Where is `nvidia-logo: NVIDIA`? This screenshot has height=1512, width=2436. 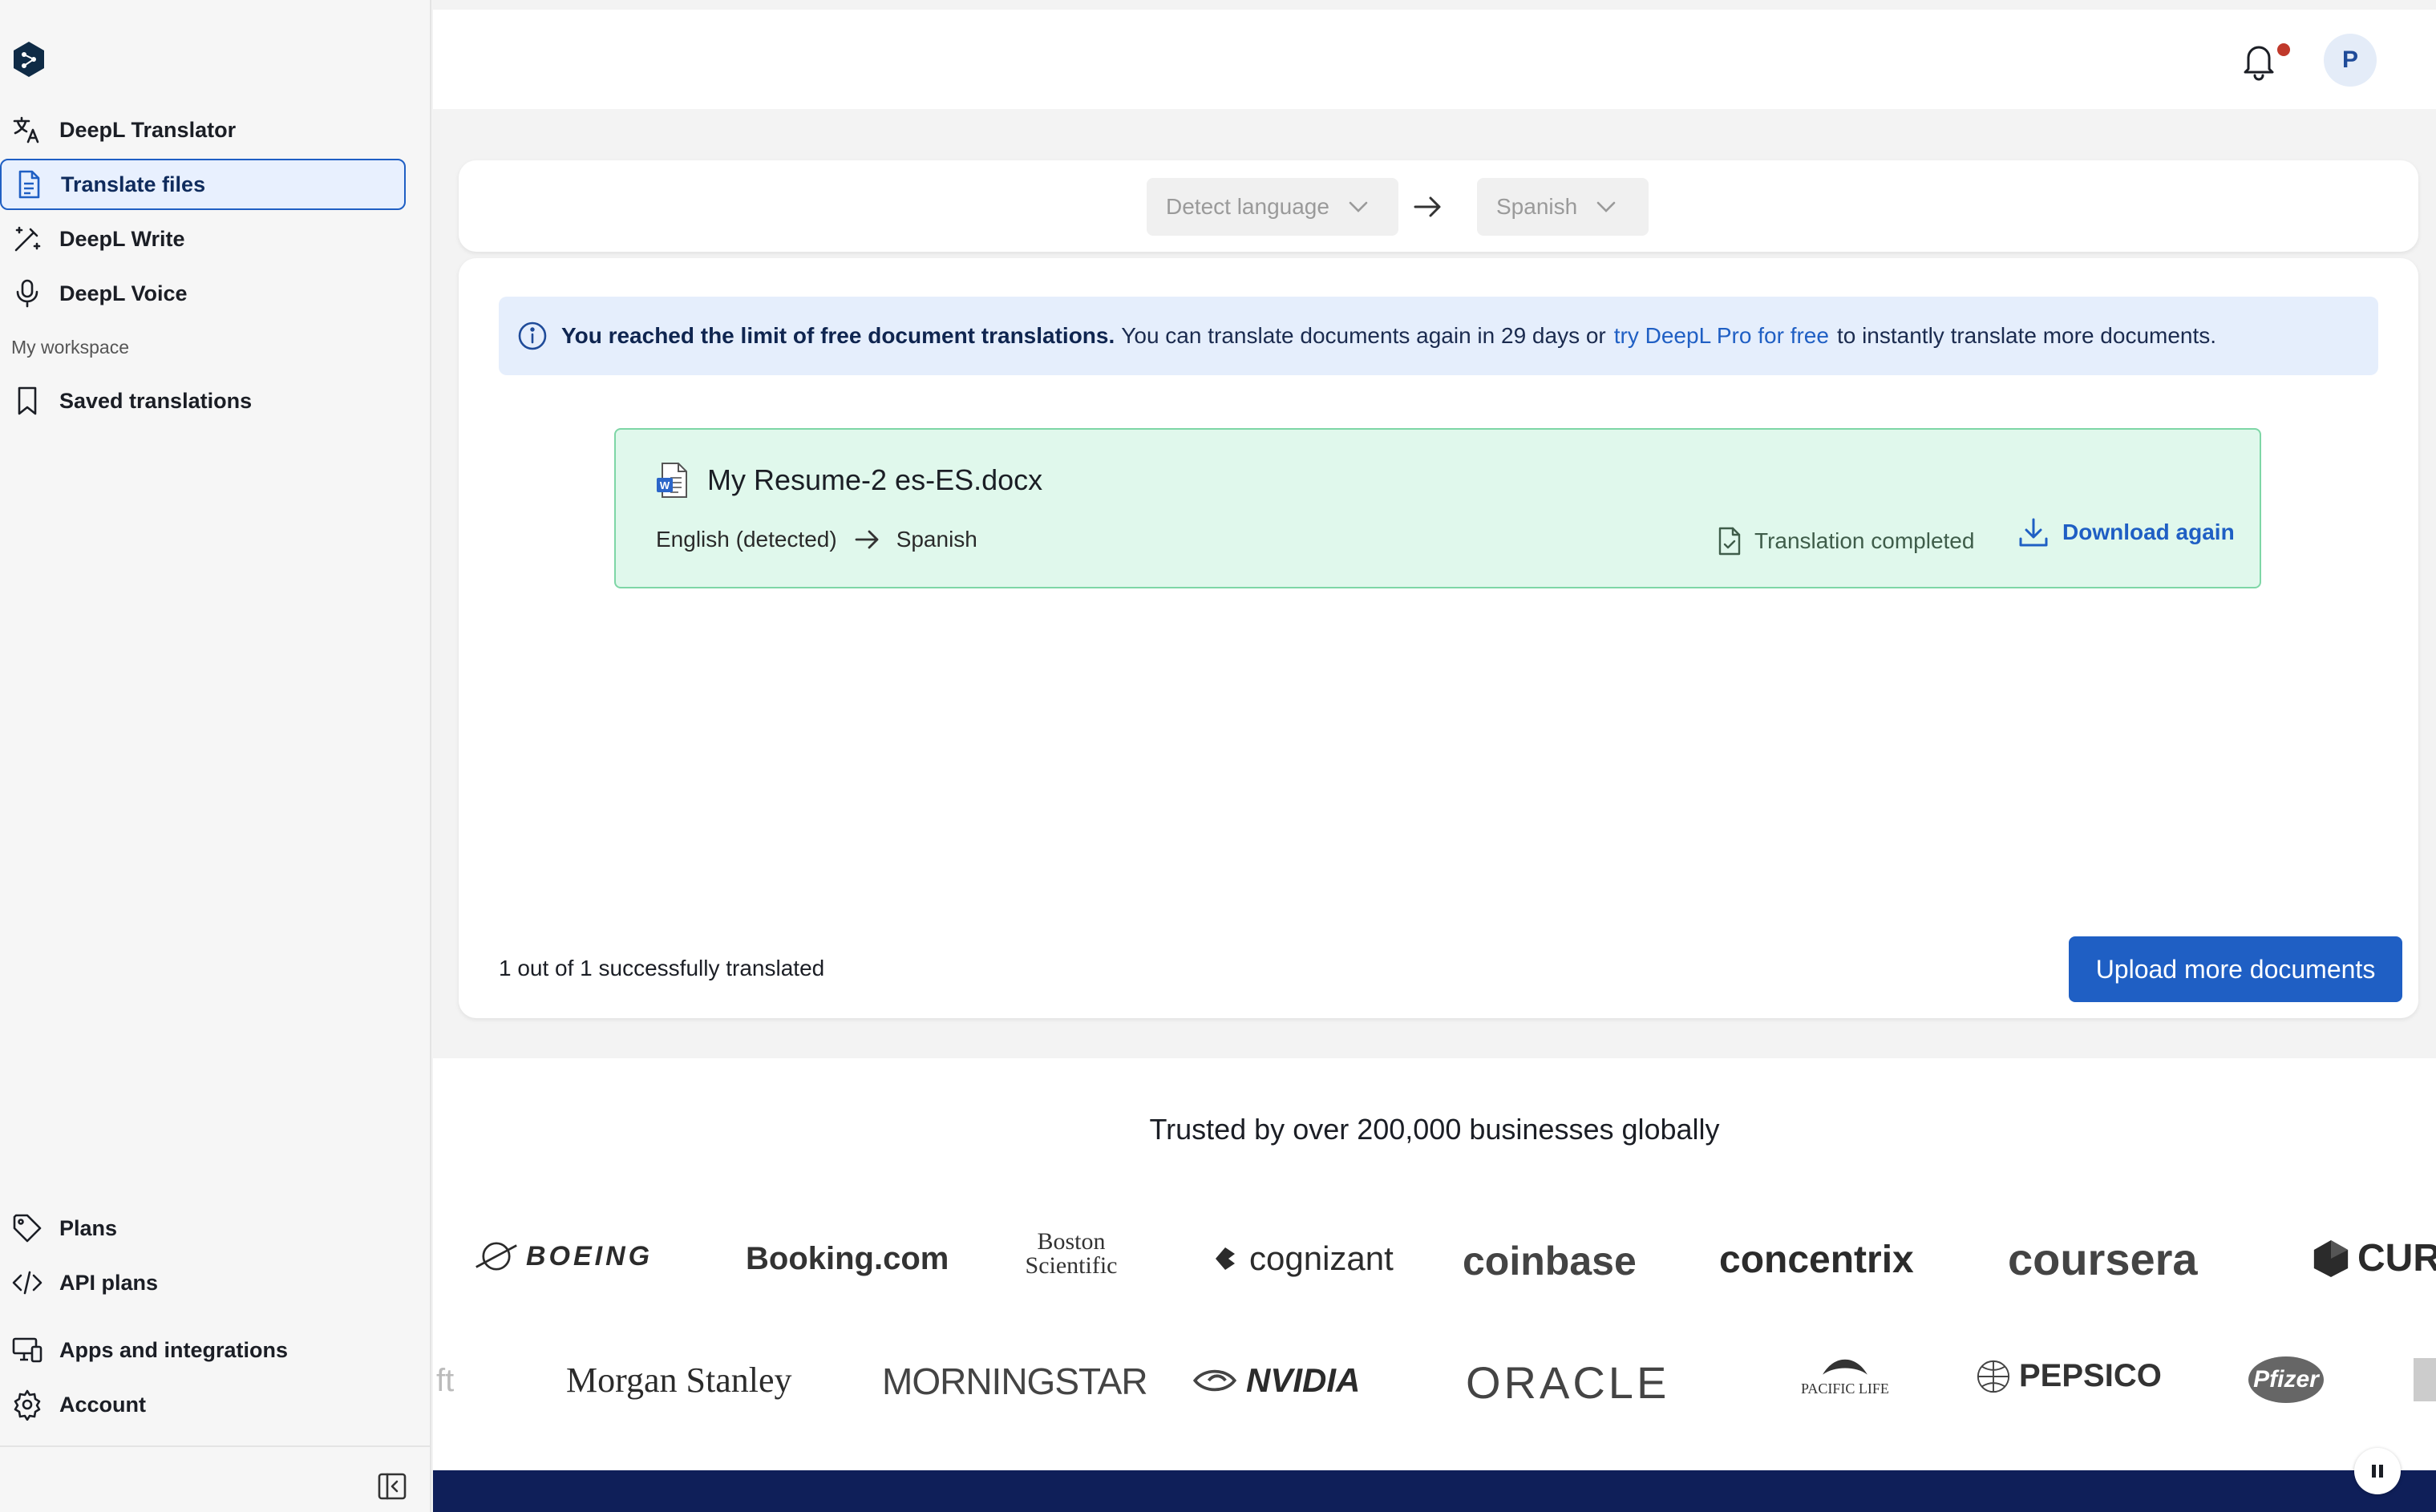
nvidia-logo: NVIDIA is located at coordinates (1276, 1380).